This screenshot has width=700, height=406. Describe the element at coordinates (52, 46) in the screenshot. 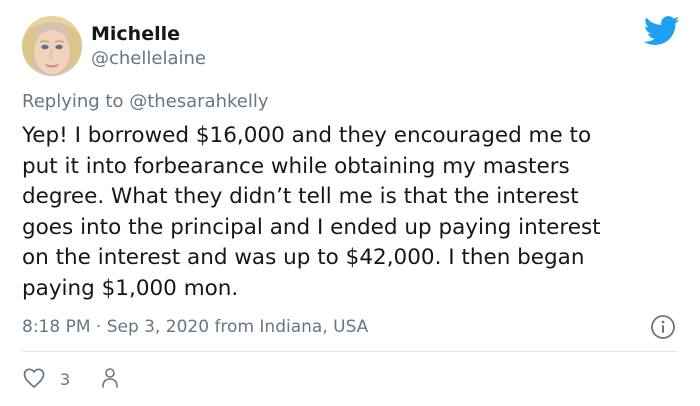

I see `avatar` at that location.